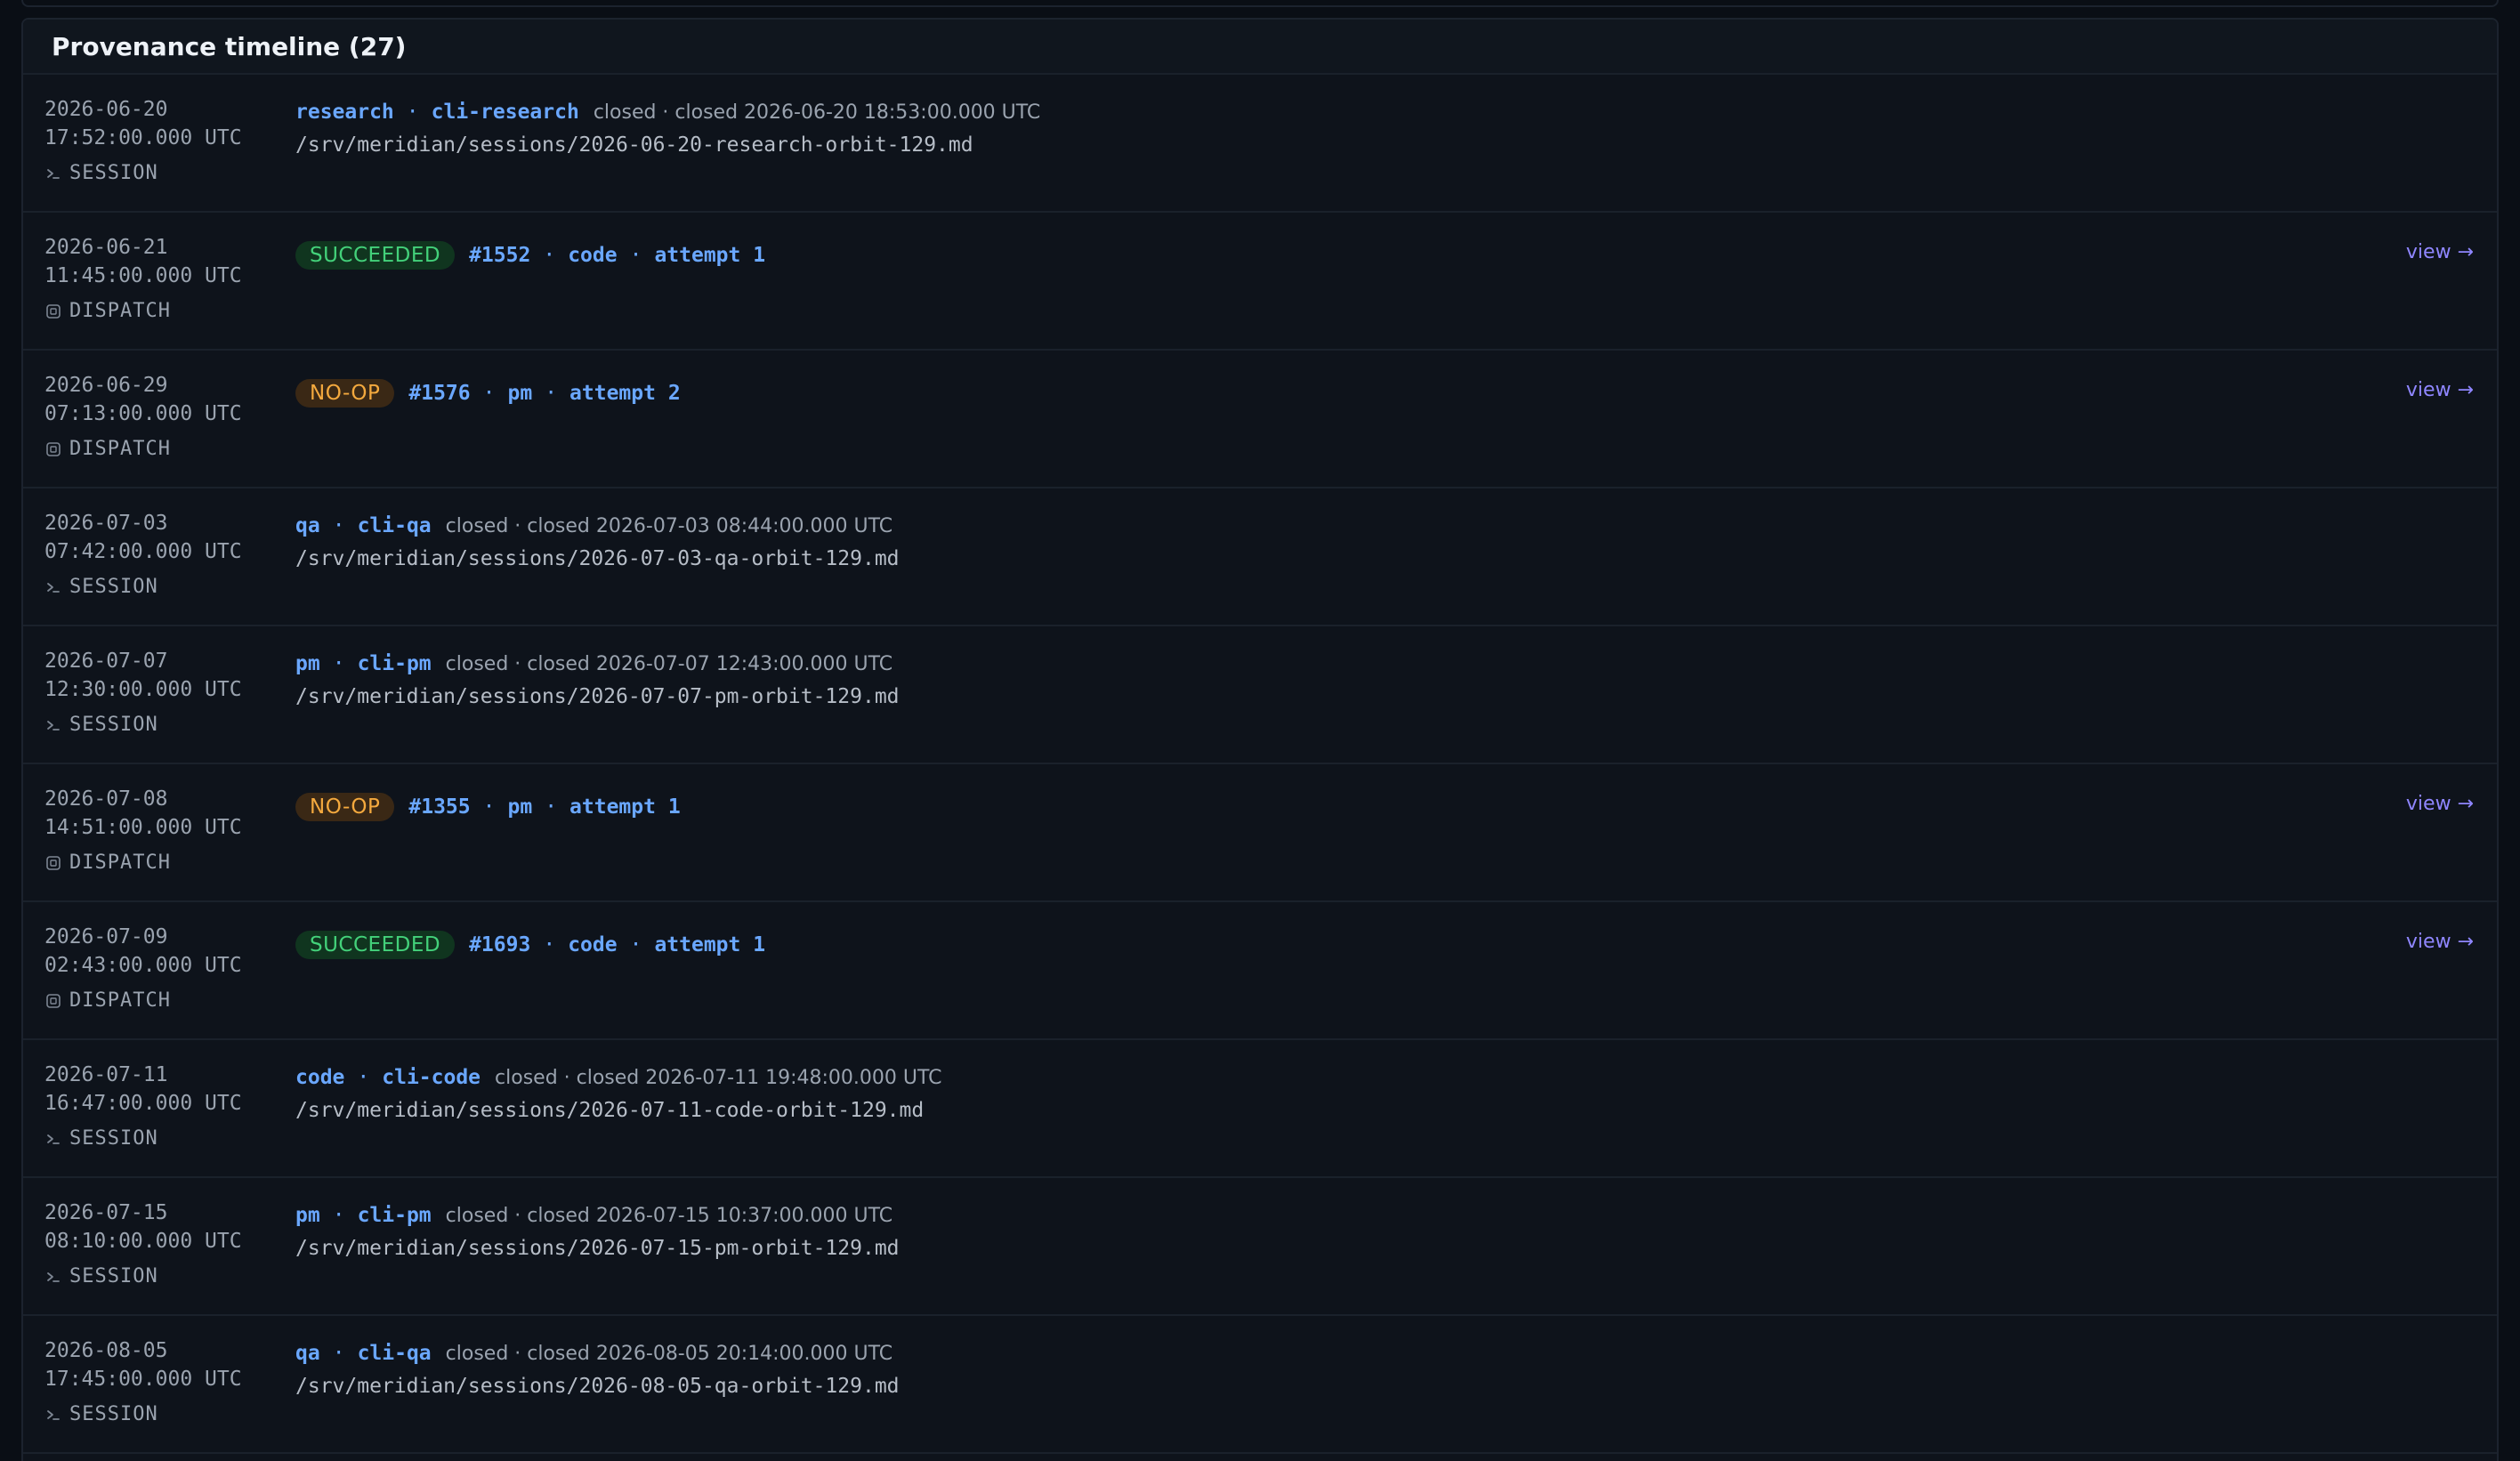 The width and height of the screenshot is (2520, 1461). What do you see at coordinates (307, 663) in the screenshot?
I see `session-role: pm` at bounding box center [307, 663].